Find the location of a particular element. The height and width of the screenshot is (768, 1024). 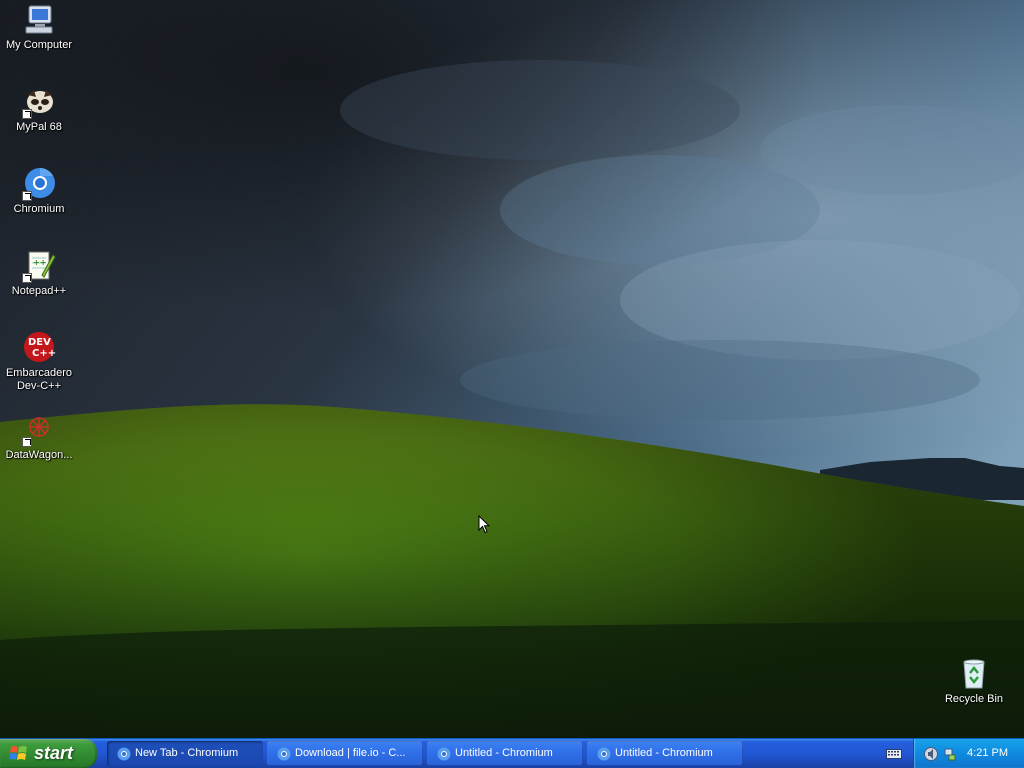

dev-cpp-icon: DEV C++ is located at coordinates (40, 347).